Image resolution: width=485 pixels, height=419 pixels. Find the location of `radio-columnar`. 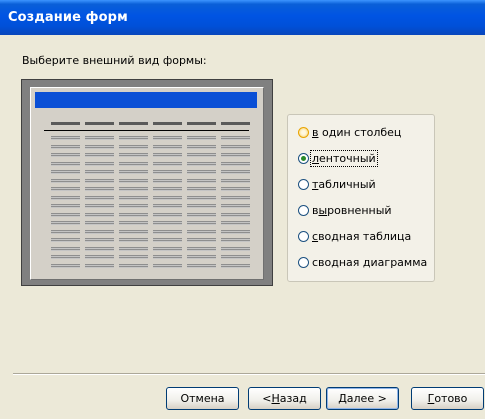

radio-columnar is located at coordinates (303, 132).